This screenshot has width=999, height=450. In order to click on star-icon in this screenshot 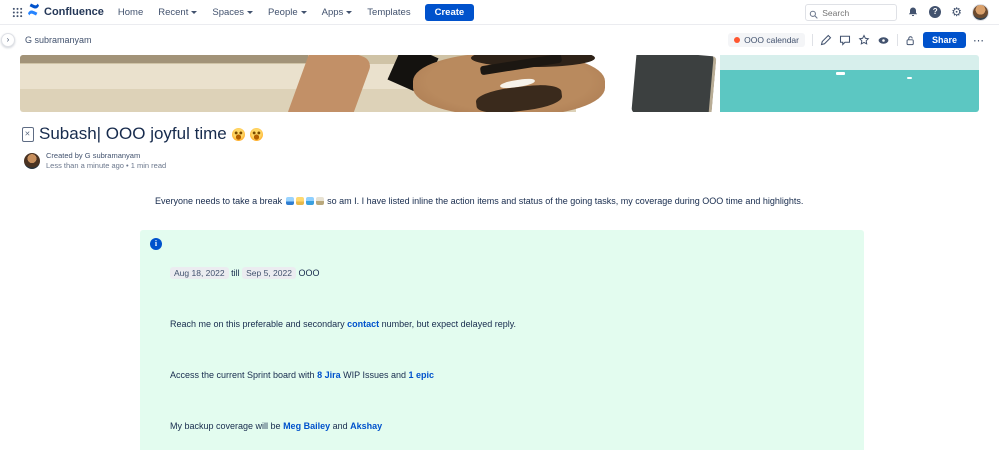, I will do `click(864, 40)`.